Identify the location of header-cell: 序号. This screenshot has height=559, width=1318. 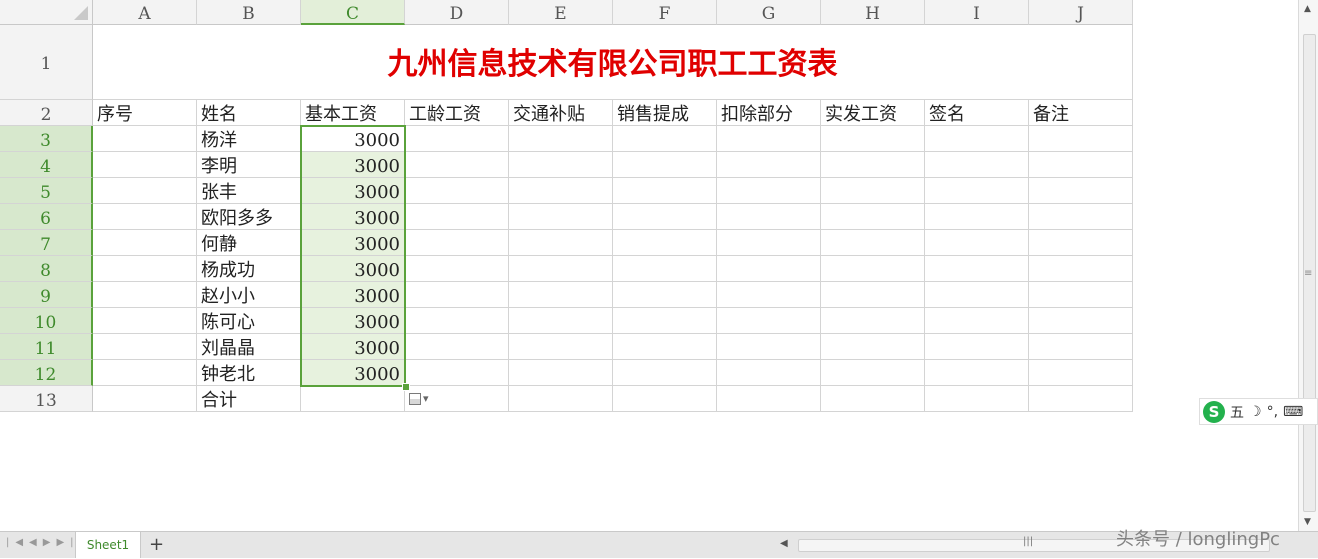
(145, 113).